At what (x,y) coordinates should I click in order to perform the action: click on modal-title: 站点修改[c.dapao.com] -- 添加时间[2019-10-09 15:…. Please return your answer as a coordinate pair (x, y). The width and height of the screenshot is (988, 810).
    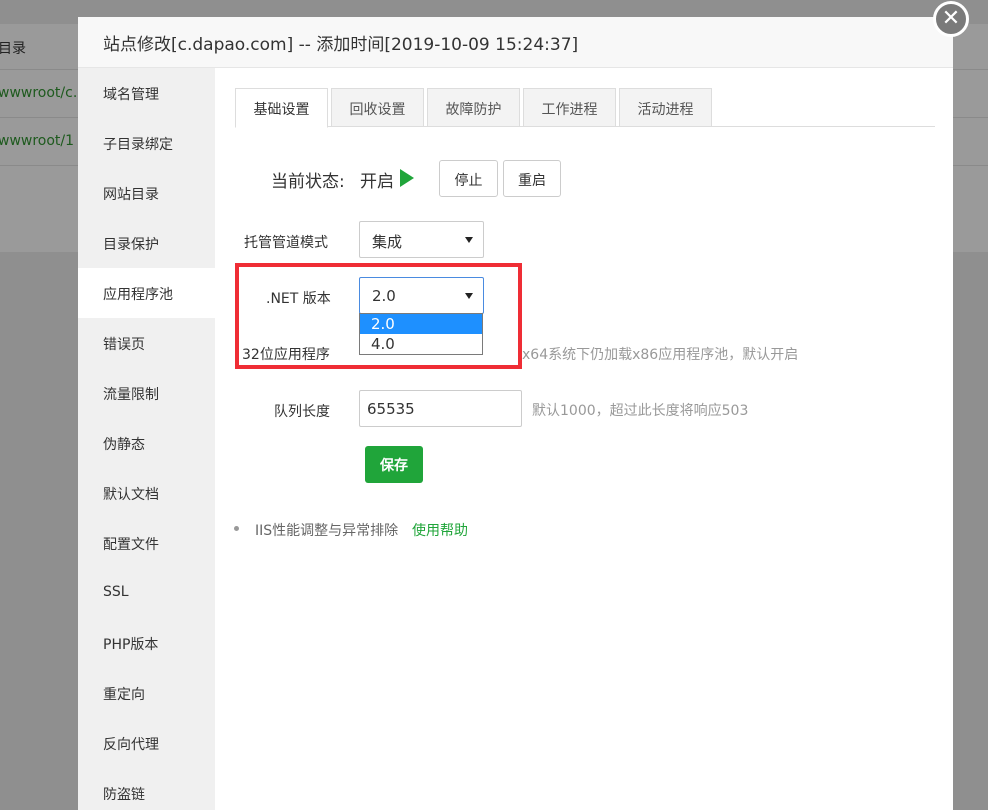
    Looking at the image, I should click on (515, 42).